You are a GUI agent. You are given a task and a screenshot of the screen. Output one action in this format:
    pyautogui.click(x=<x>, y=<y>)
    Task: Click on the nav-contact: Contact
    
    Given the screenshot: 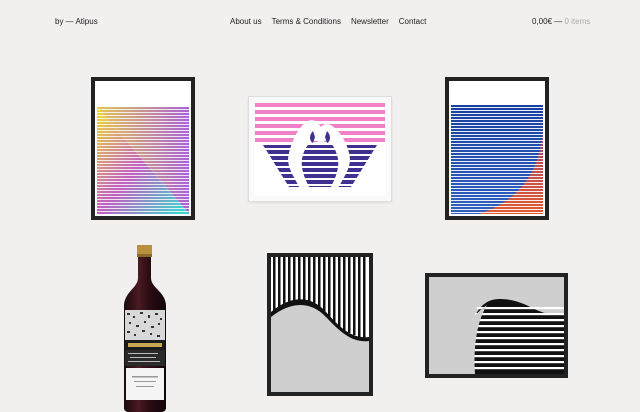 What is the action you would take?
    pyautogui.click(x=413, y=21)
    